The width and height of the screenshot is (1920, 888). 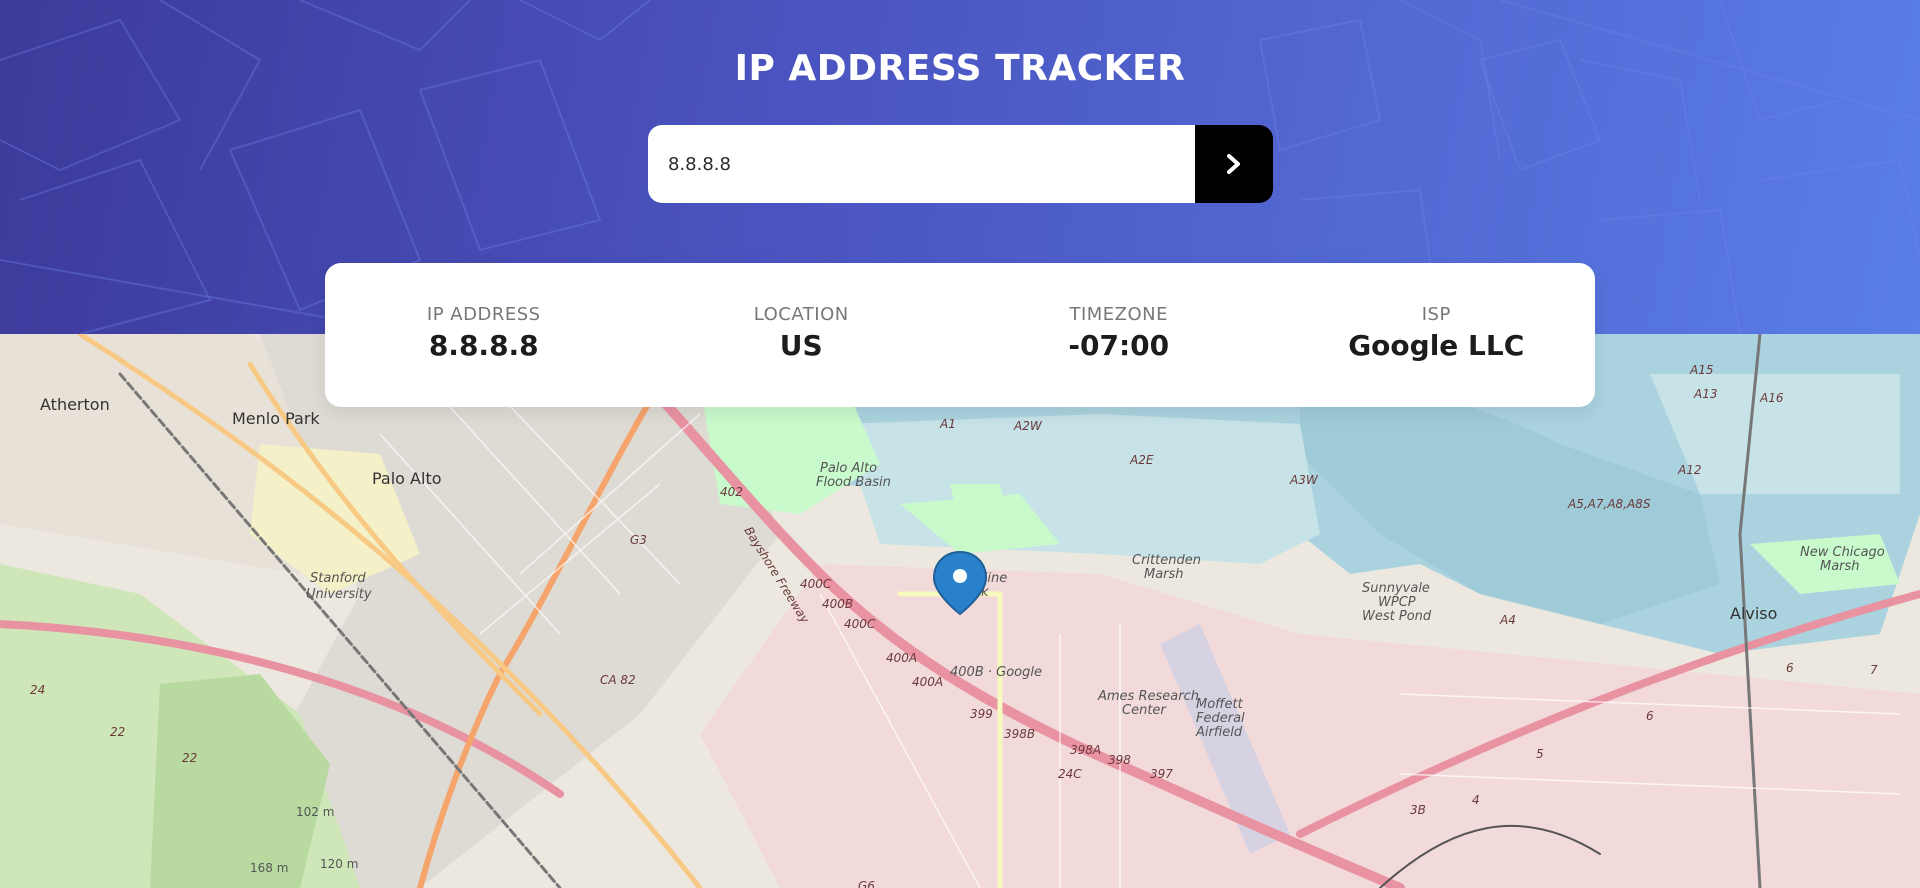 I want to click on map-place-marsh: Marsh, so click(x=1164, y=574).